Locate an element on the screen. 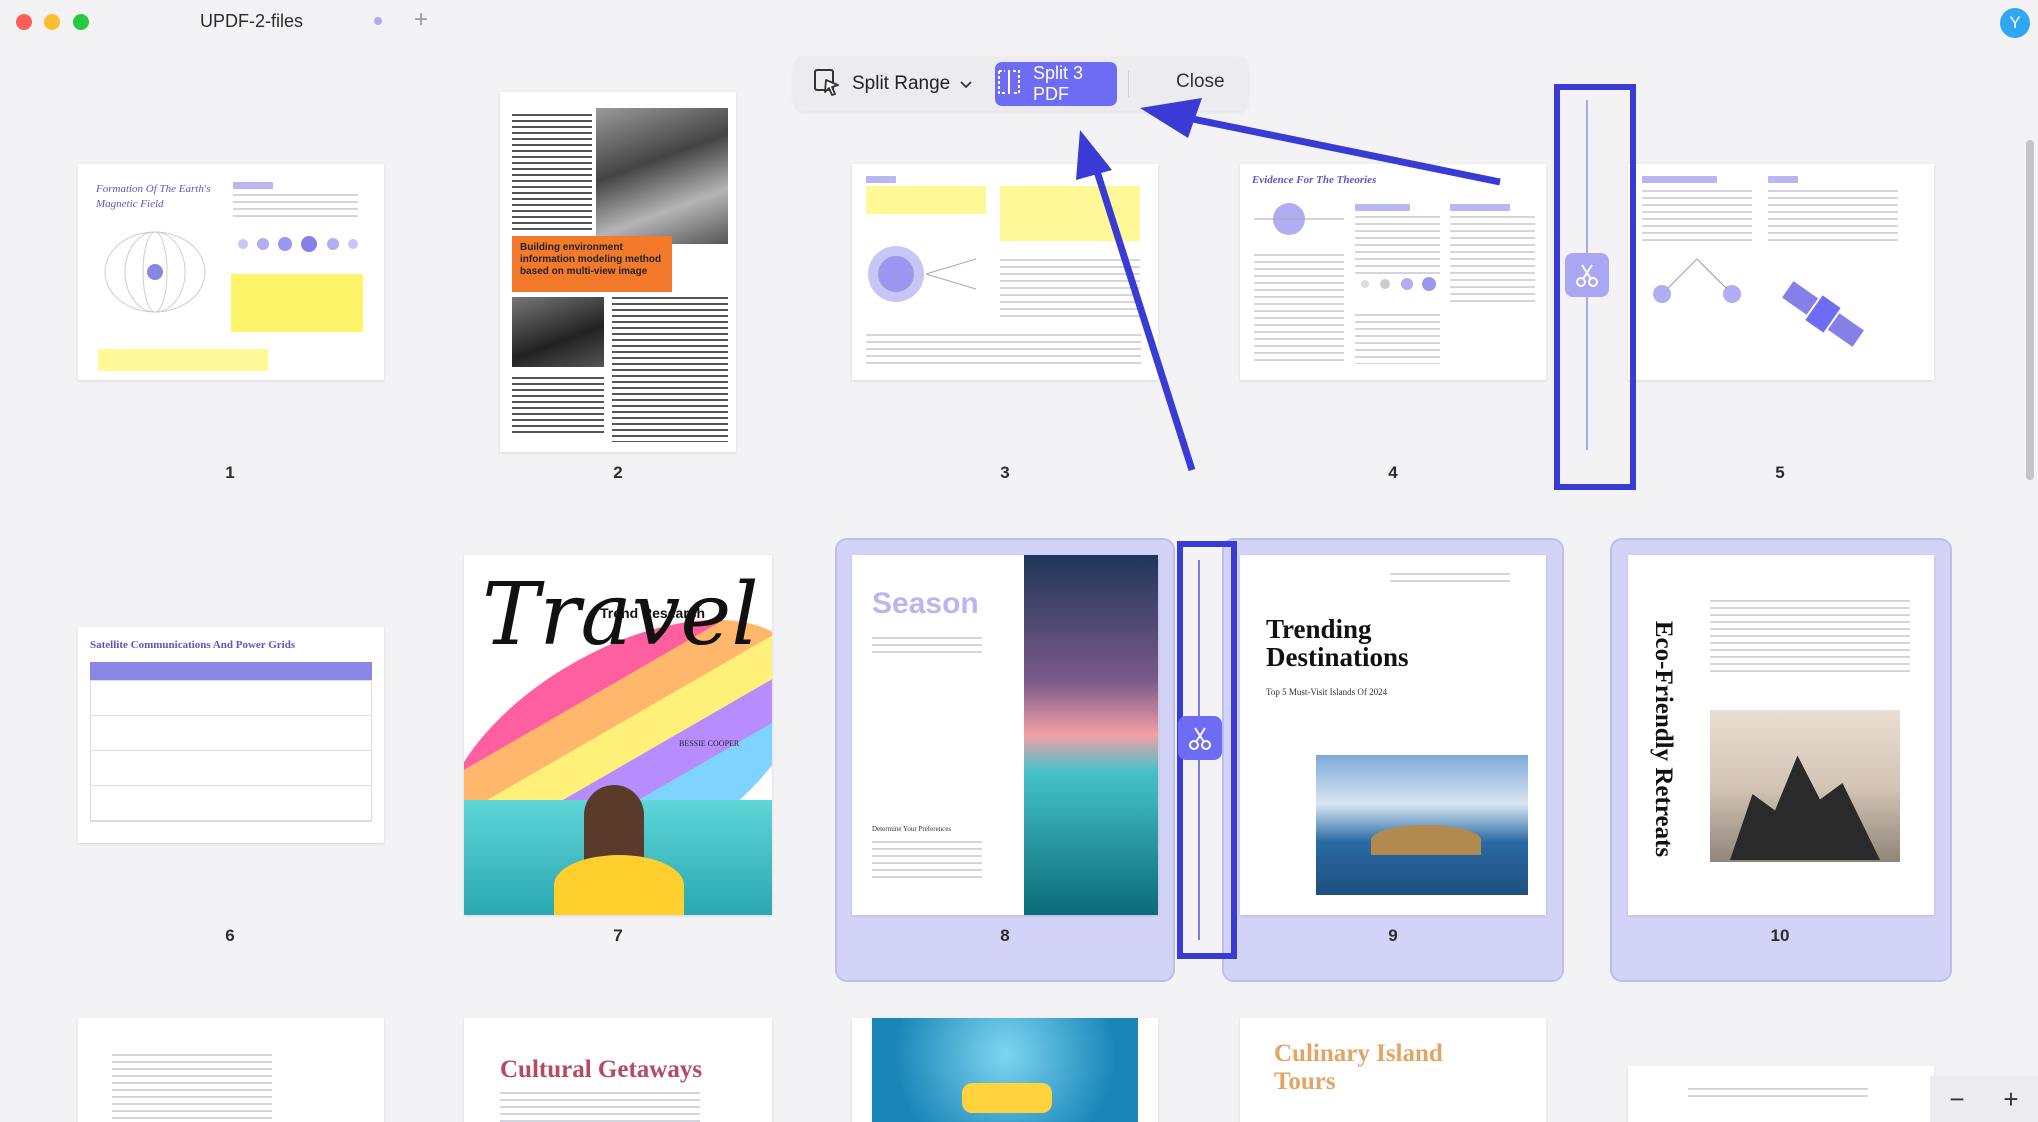  page-number-9: 9 is located at coordinates (1393, 935).